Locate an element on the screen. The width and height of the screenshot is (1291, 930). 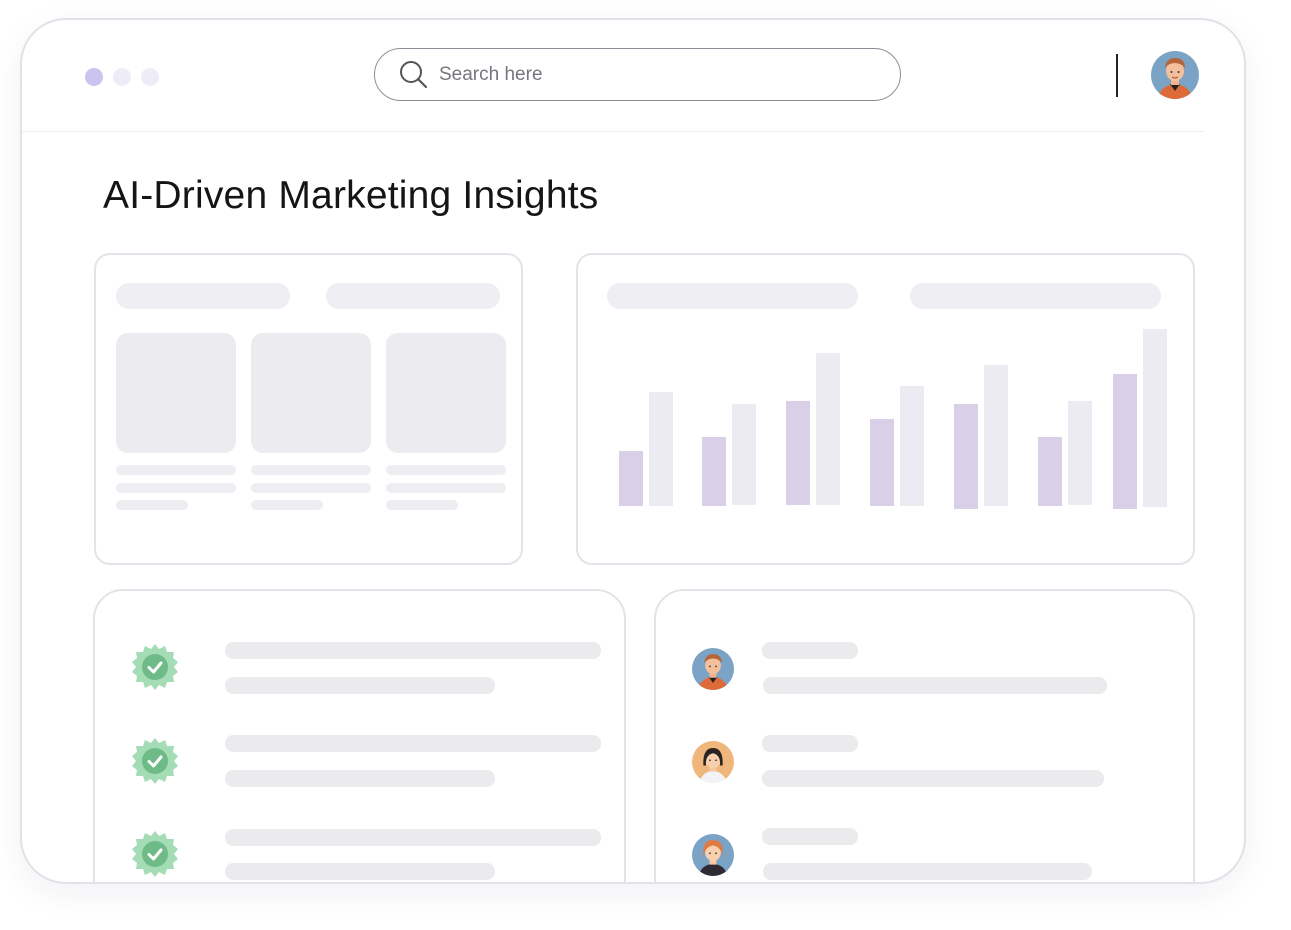
task-list-panel is located at coordinates (359, 735).